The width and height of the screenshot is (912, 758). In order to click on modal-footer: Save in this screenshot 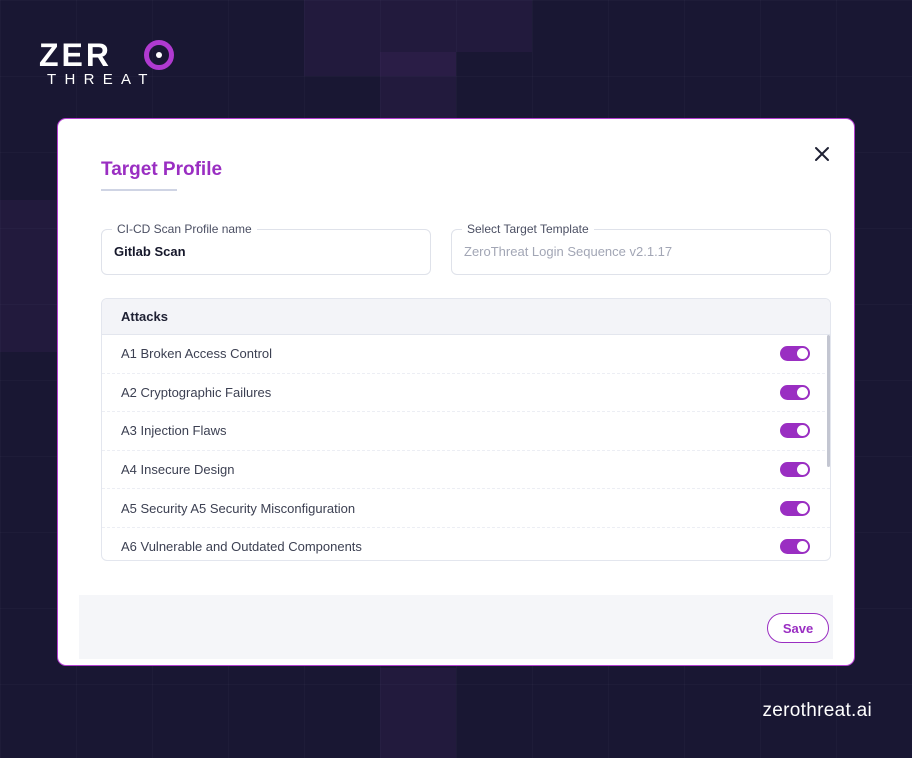, I will do `click(456, 627)`.